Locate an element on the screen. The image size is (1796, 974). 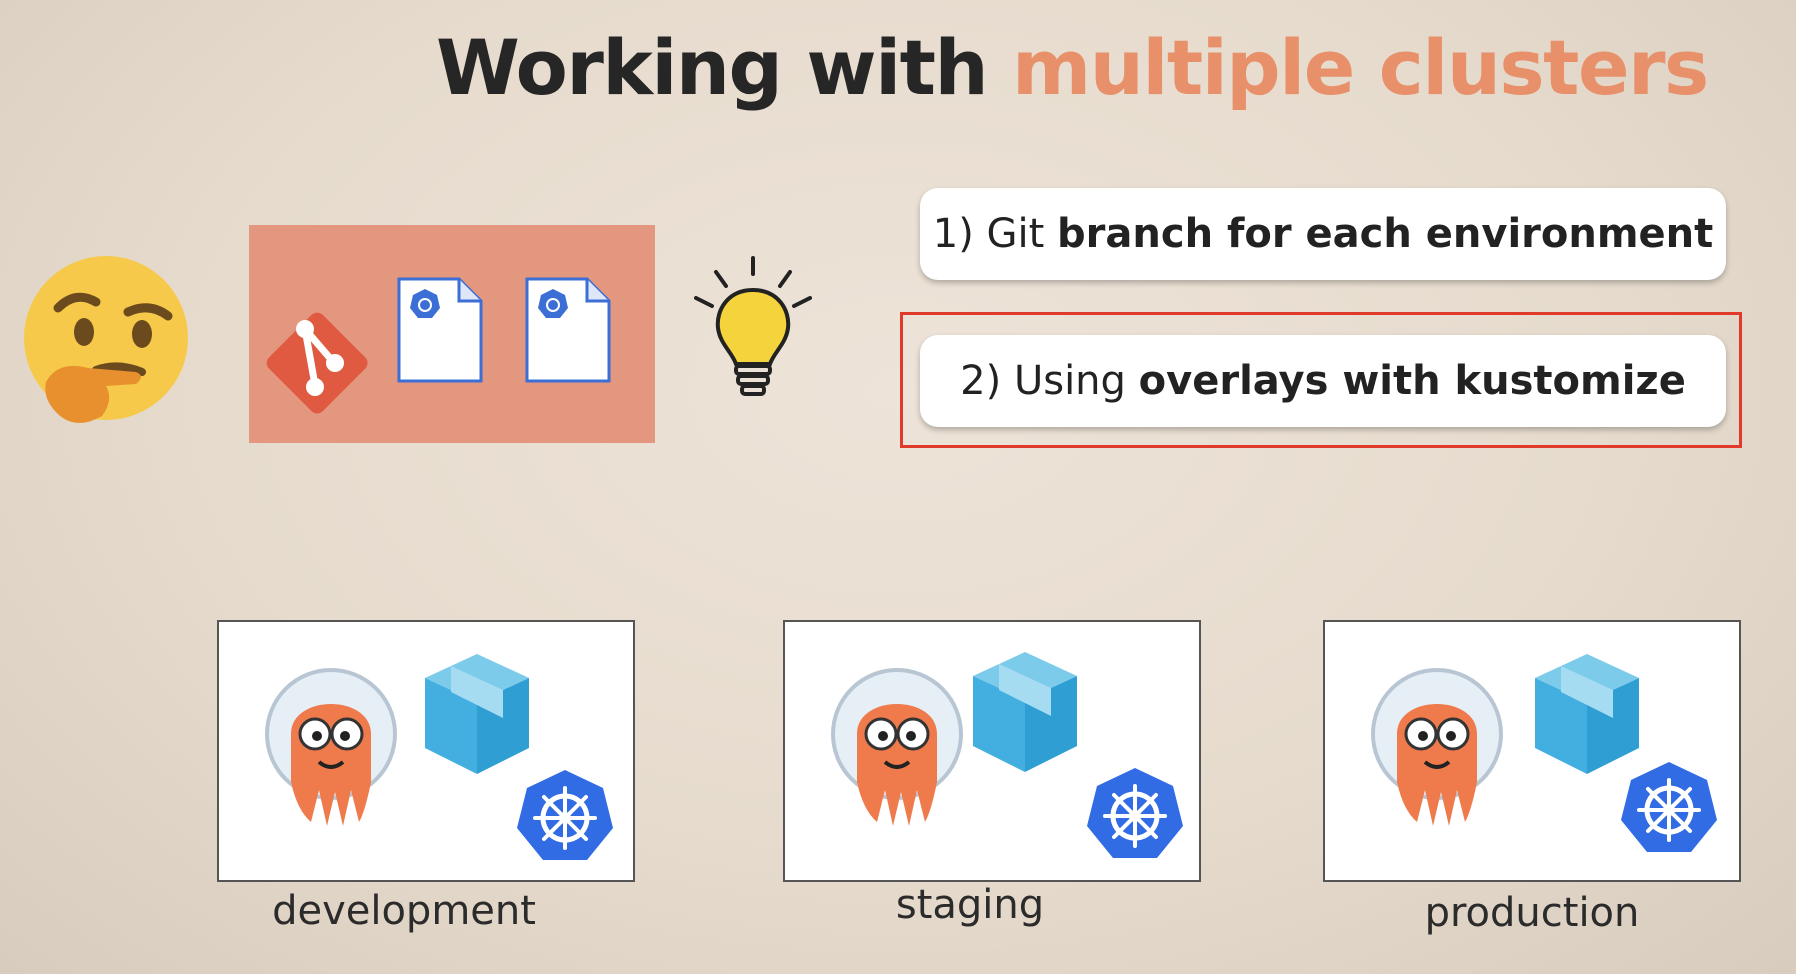
lightbulb-icon is located at coordinates (753, 326).